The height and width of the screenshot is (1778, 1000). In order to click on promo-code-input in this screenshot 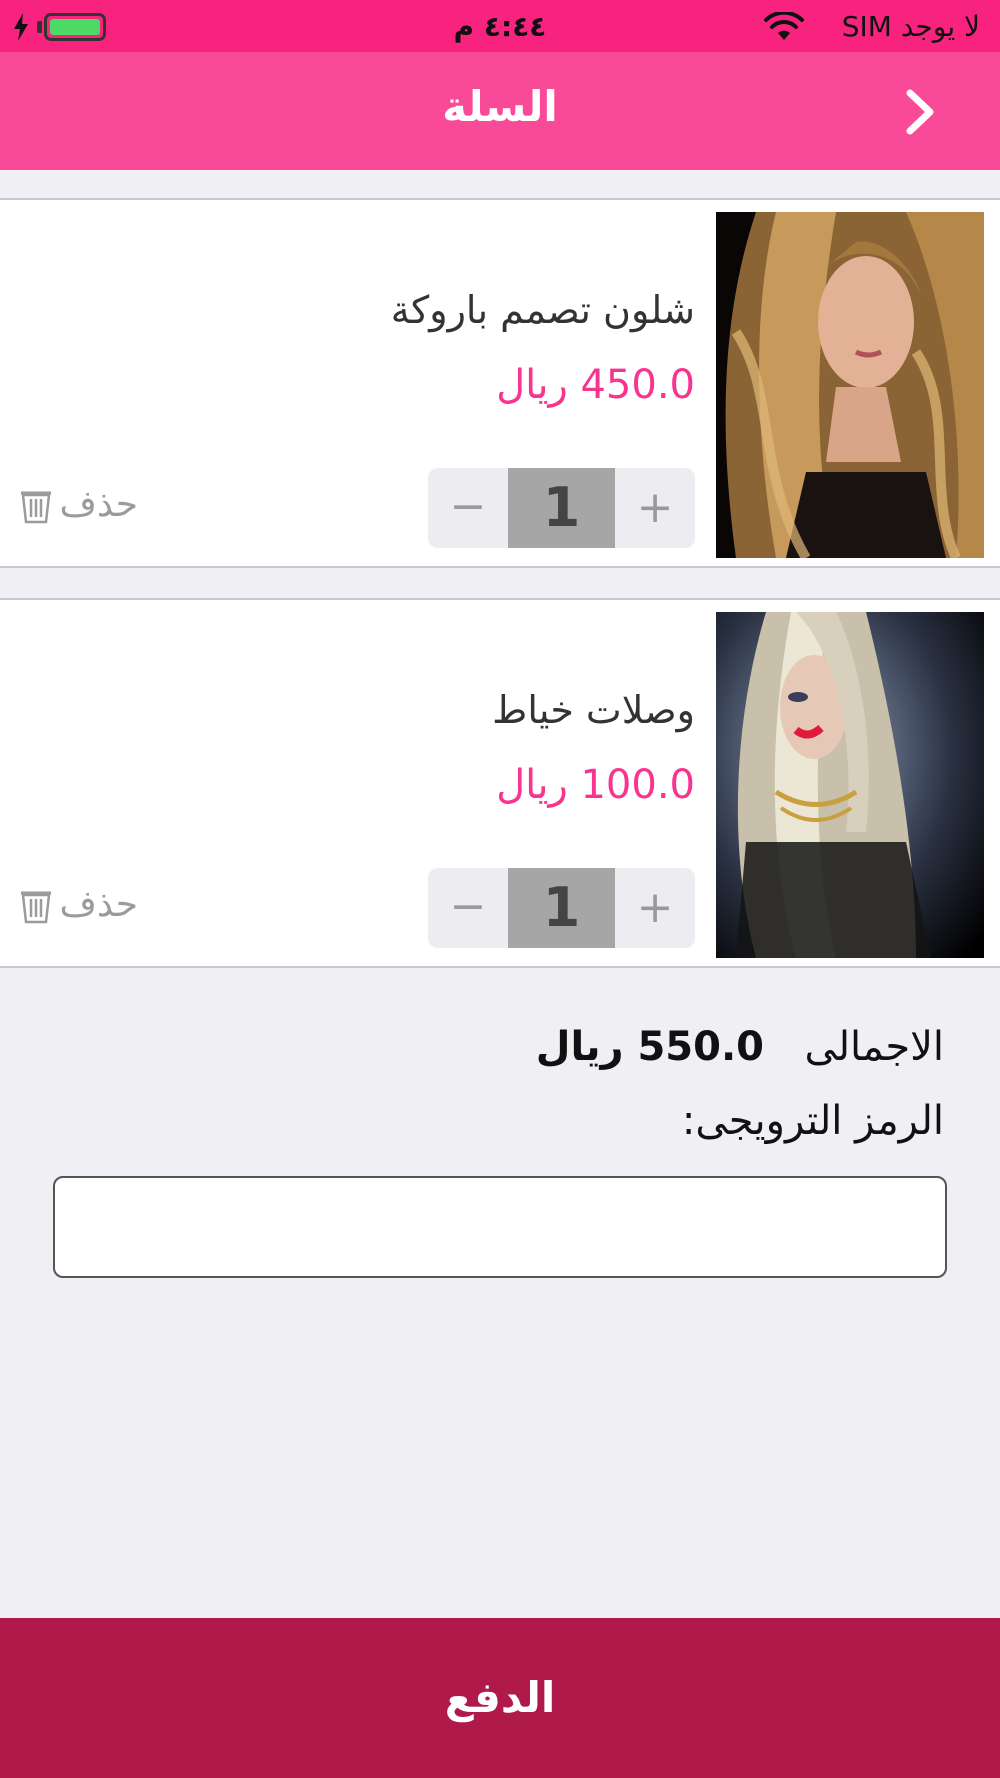, I will do `click(500, 1227)`.